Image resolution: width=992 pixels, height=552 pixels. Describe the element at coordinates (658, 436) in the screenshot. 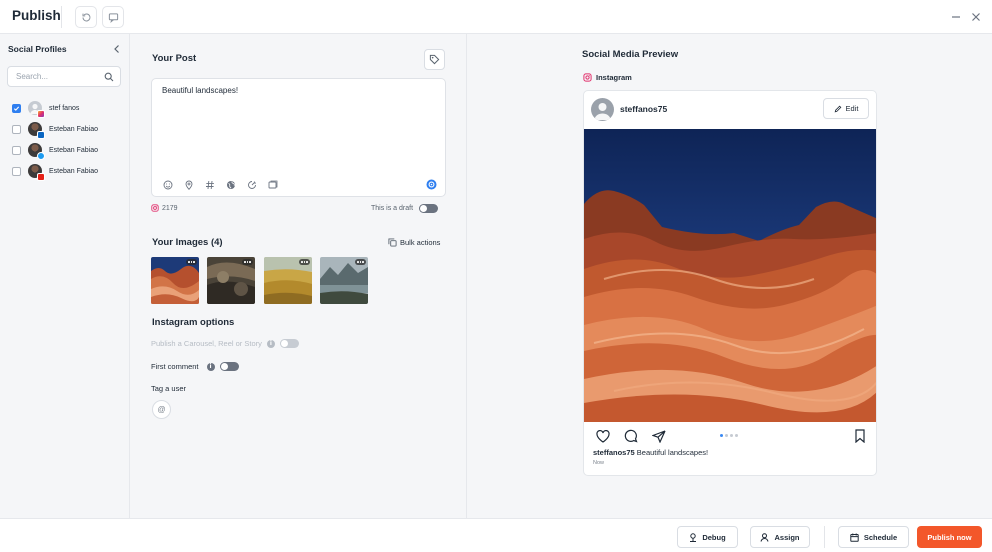

I see `share-icon` at that location.